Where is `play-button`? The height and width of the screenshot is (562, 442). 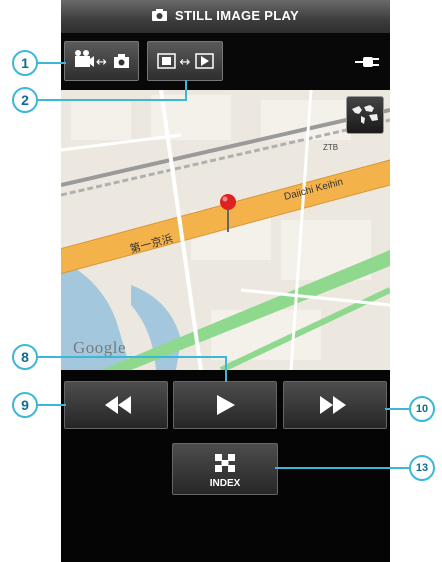
play-button is located at coordinates (225, 405).